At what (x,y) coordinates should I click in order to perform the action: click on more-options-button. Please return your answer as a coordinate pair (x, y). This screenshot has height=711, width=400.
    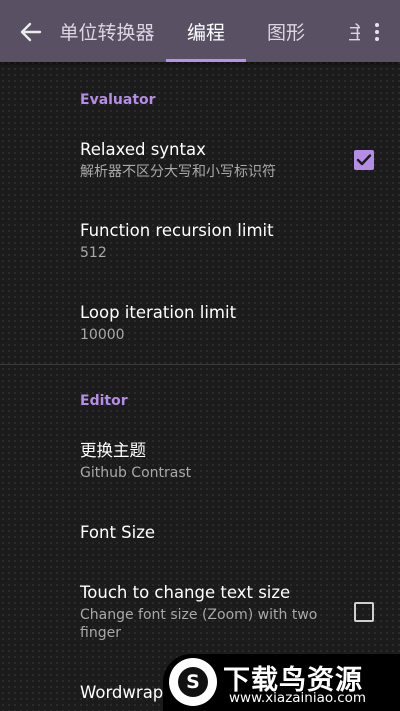
    Looking at the image, I should click on (377, 32).